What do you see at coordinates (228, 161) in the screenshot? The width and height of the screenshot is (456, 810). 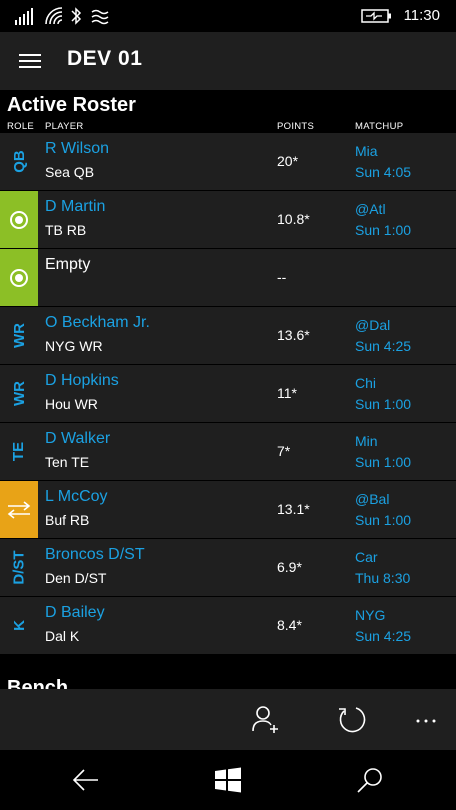 I see `roster-row: QB R Wilson Sea QB 20* Mia Sun 4:05` at bounding box center [228, 161].